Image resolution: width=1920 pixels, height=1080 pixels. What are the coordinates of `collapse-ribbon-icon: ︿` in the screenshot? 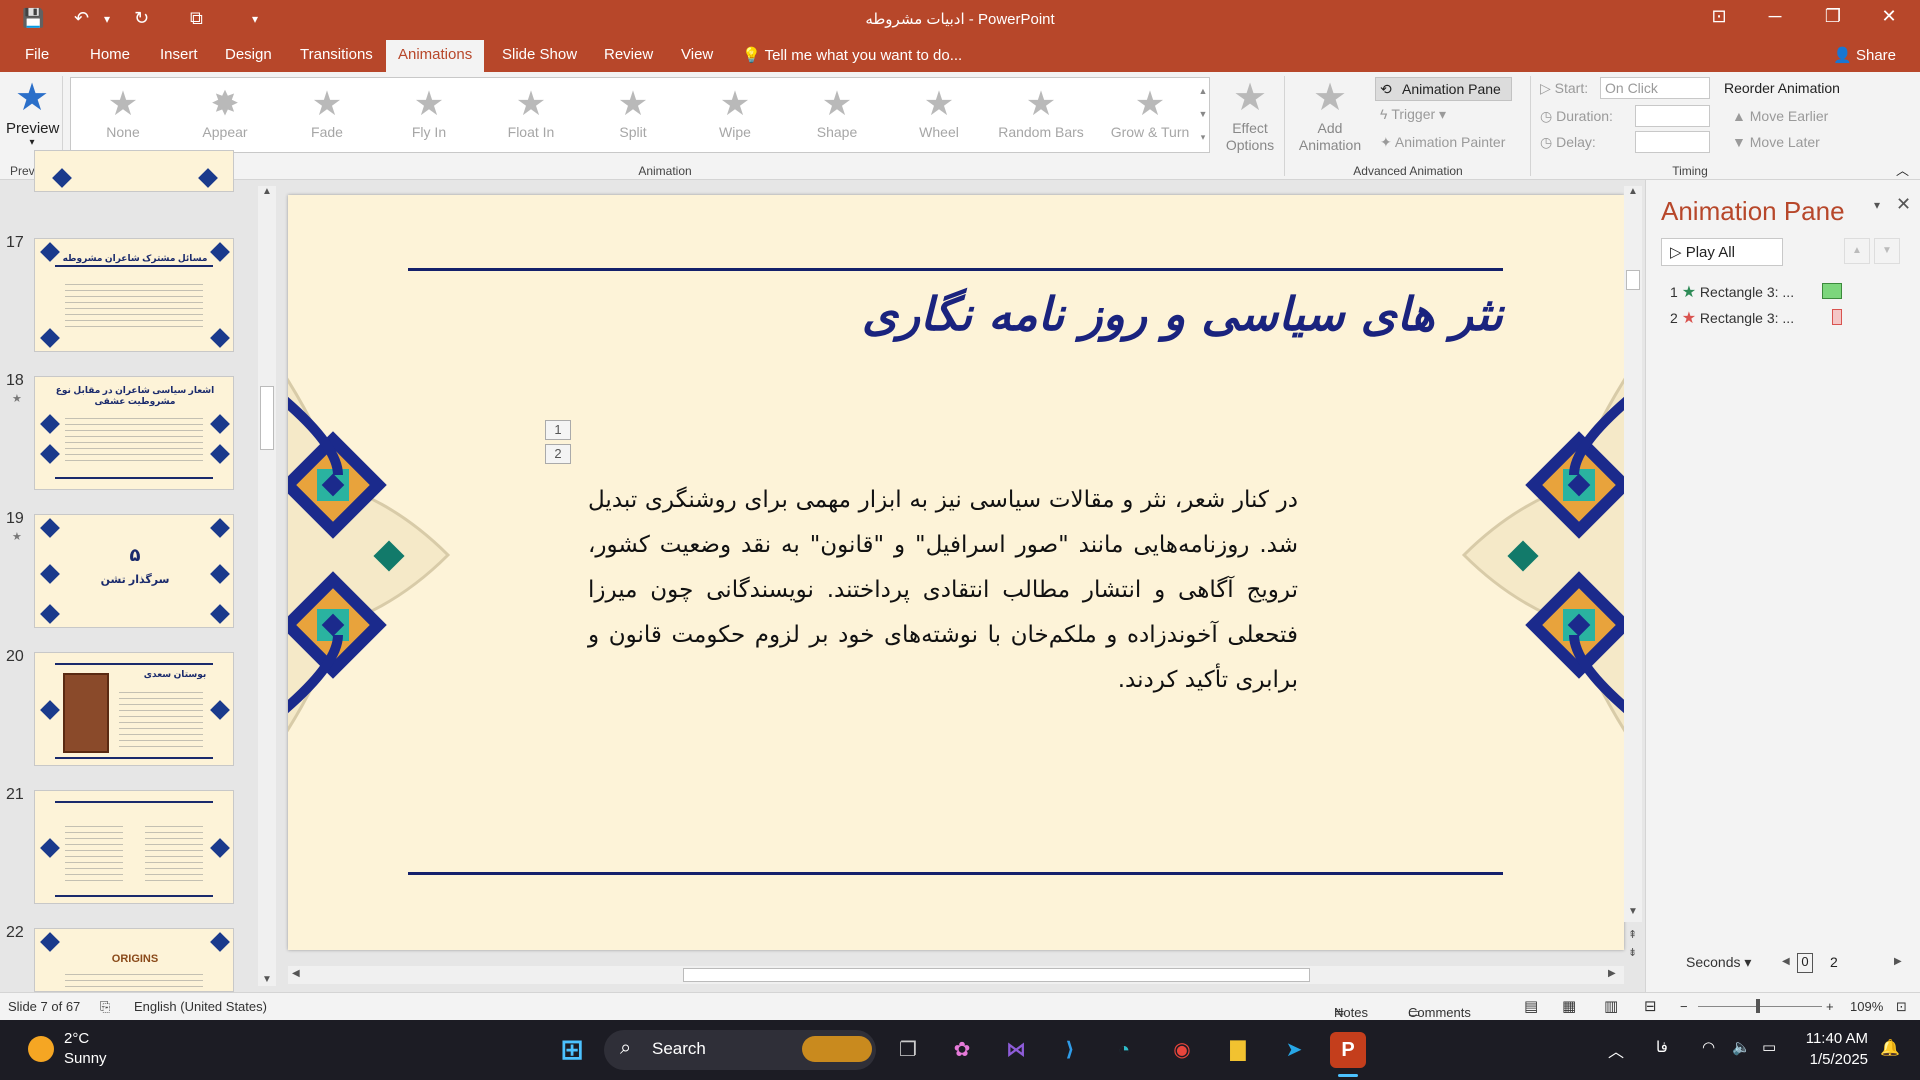 It's located at (1902, 169).